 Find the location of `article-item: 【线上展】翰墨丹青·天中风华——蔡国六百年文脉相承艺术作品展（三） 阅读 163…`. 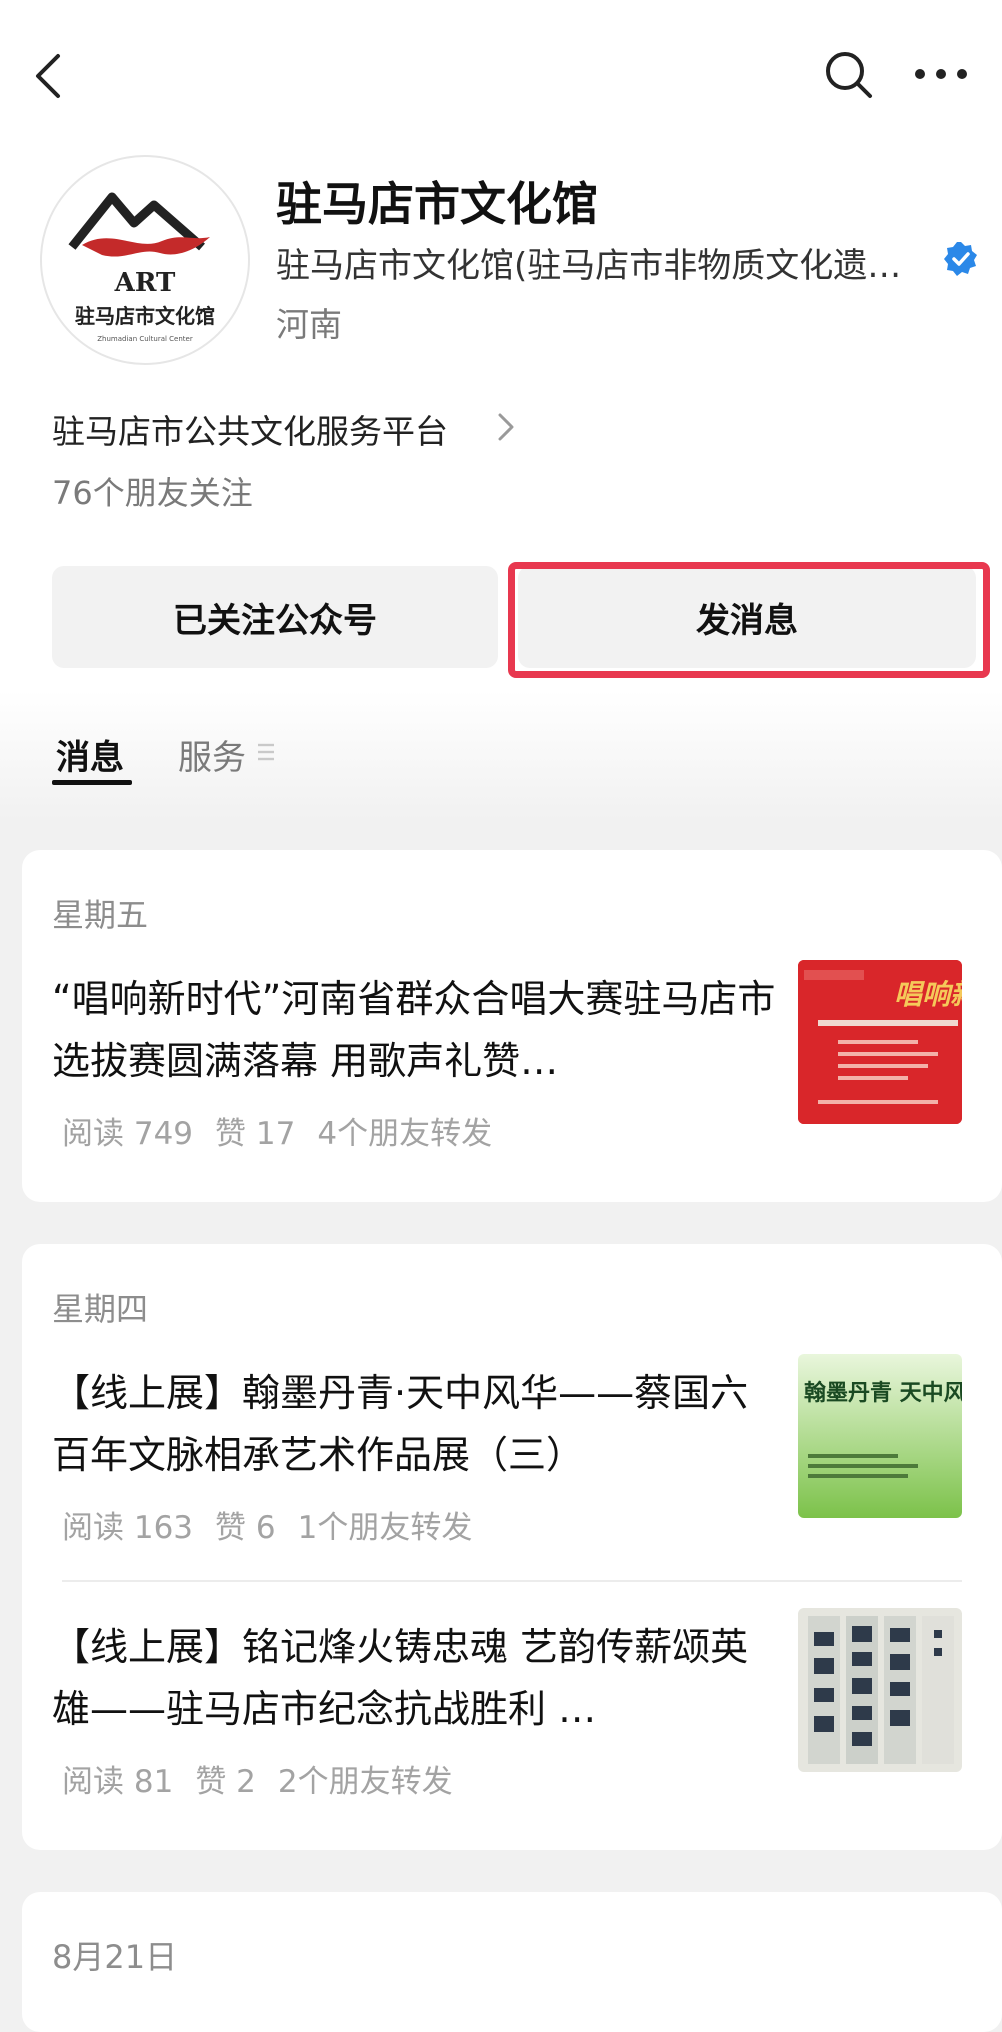

article-item: 【线上展】翰墨丹青·天中风华——蔡国六百年文脉相承艺术作品展（三） 阅读 163… is located at coordinates (512, 1450).